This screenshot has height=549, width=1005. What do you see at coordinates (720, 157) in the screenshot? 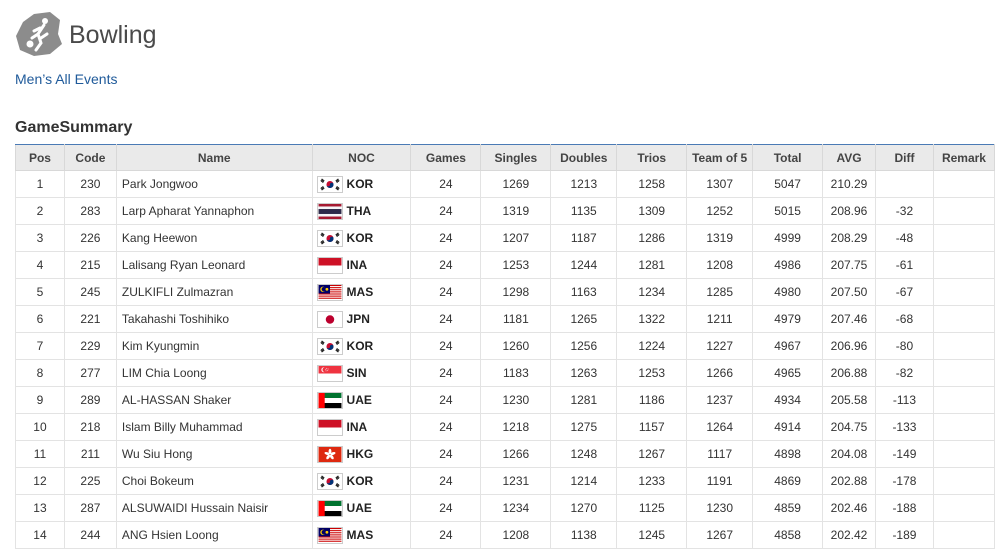
I see `column-header-team-of-5: Team of 5` at bounding box center [720, 157].